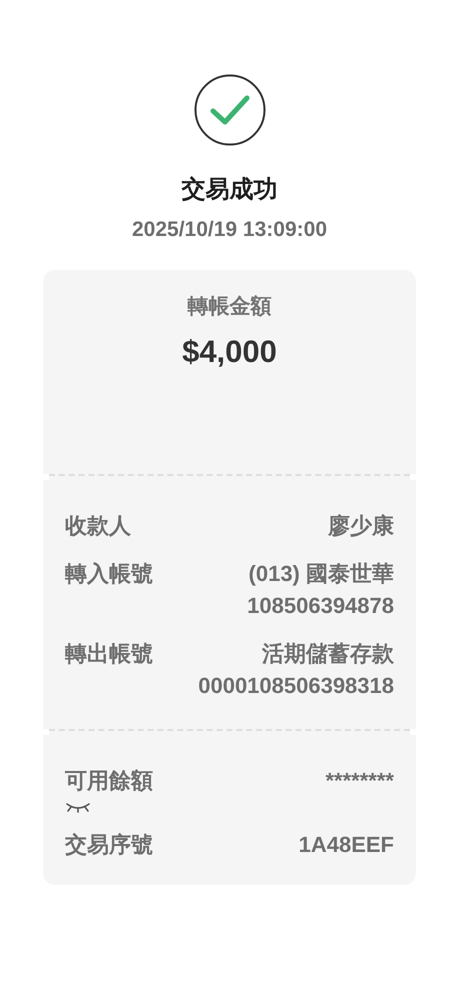  I want to click on detail-value: 0000108506398318, so click(296, 686).